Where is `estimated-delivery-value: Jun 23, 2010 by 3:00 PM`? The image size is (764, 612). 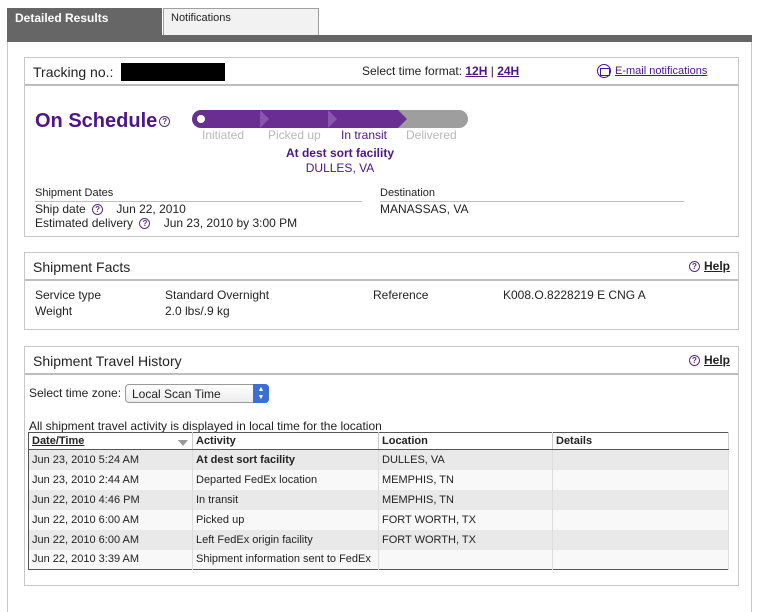
estimated-delivery-value: Jun 23, 2010 by 3:00 PM is located at coordinates (230, 223).